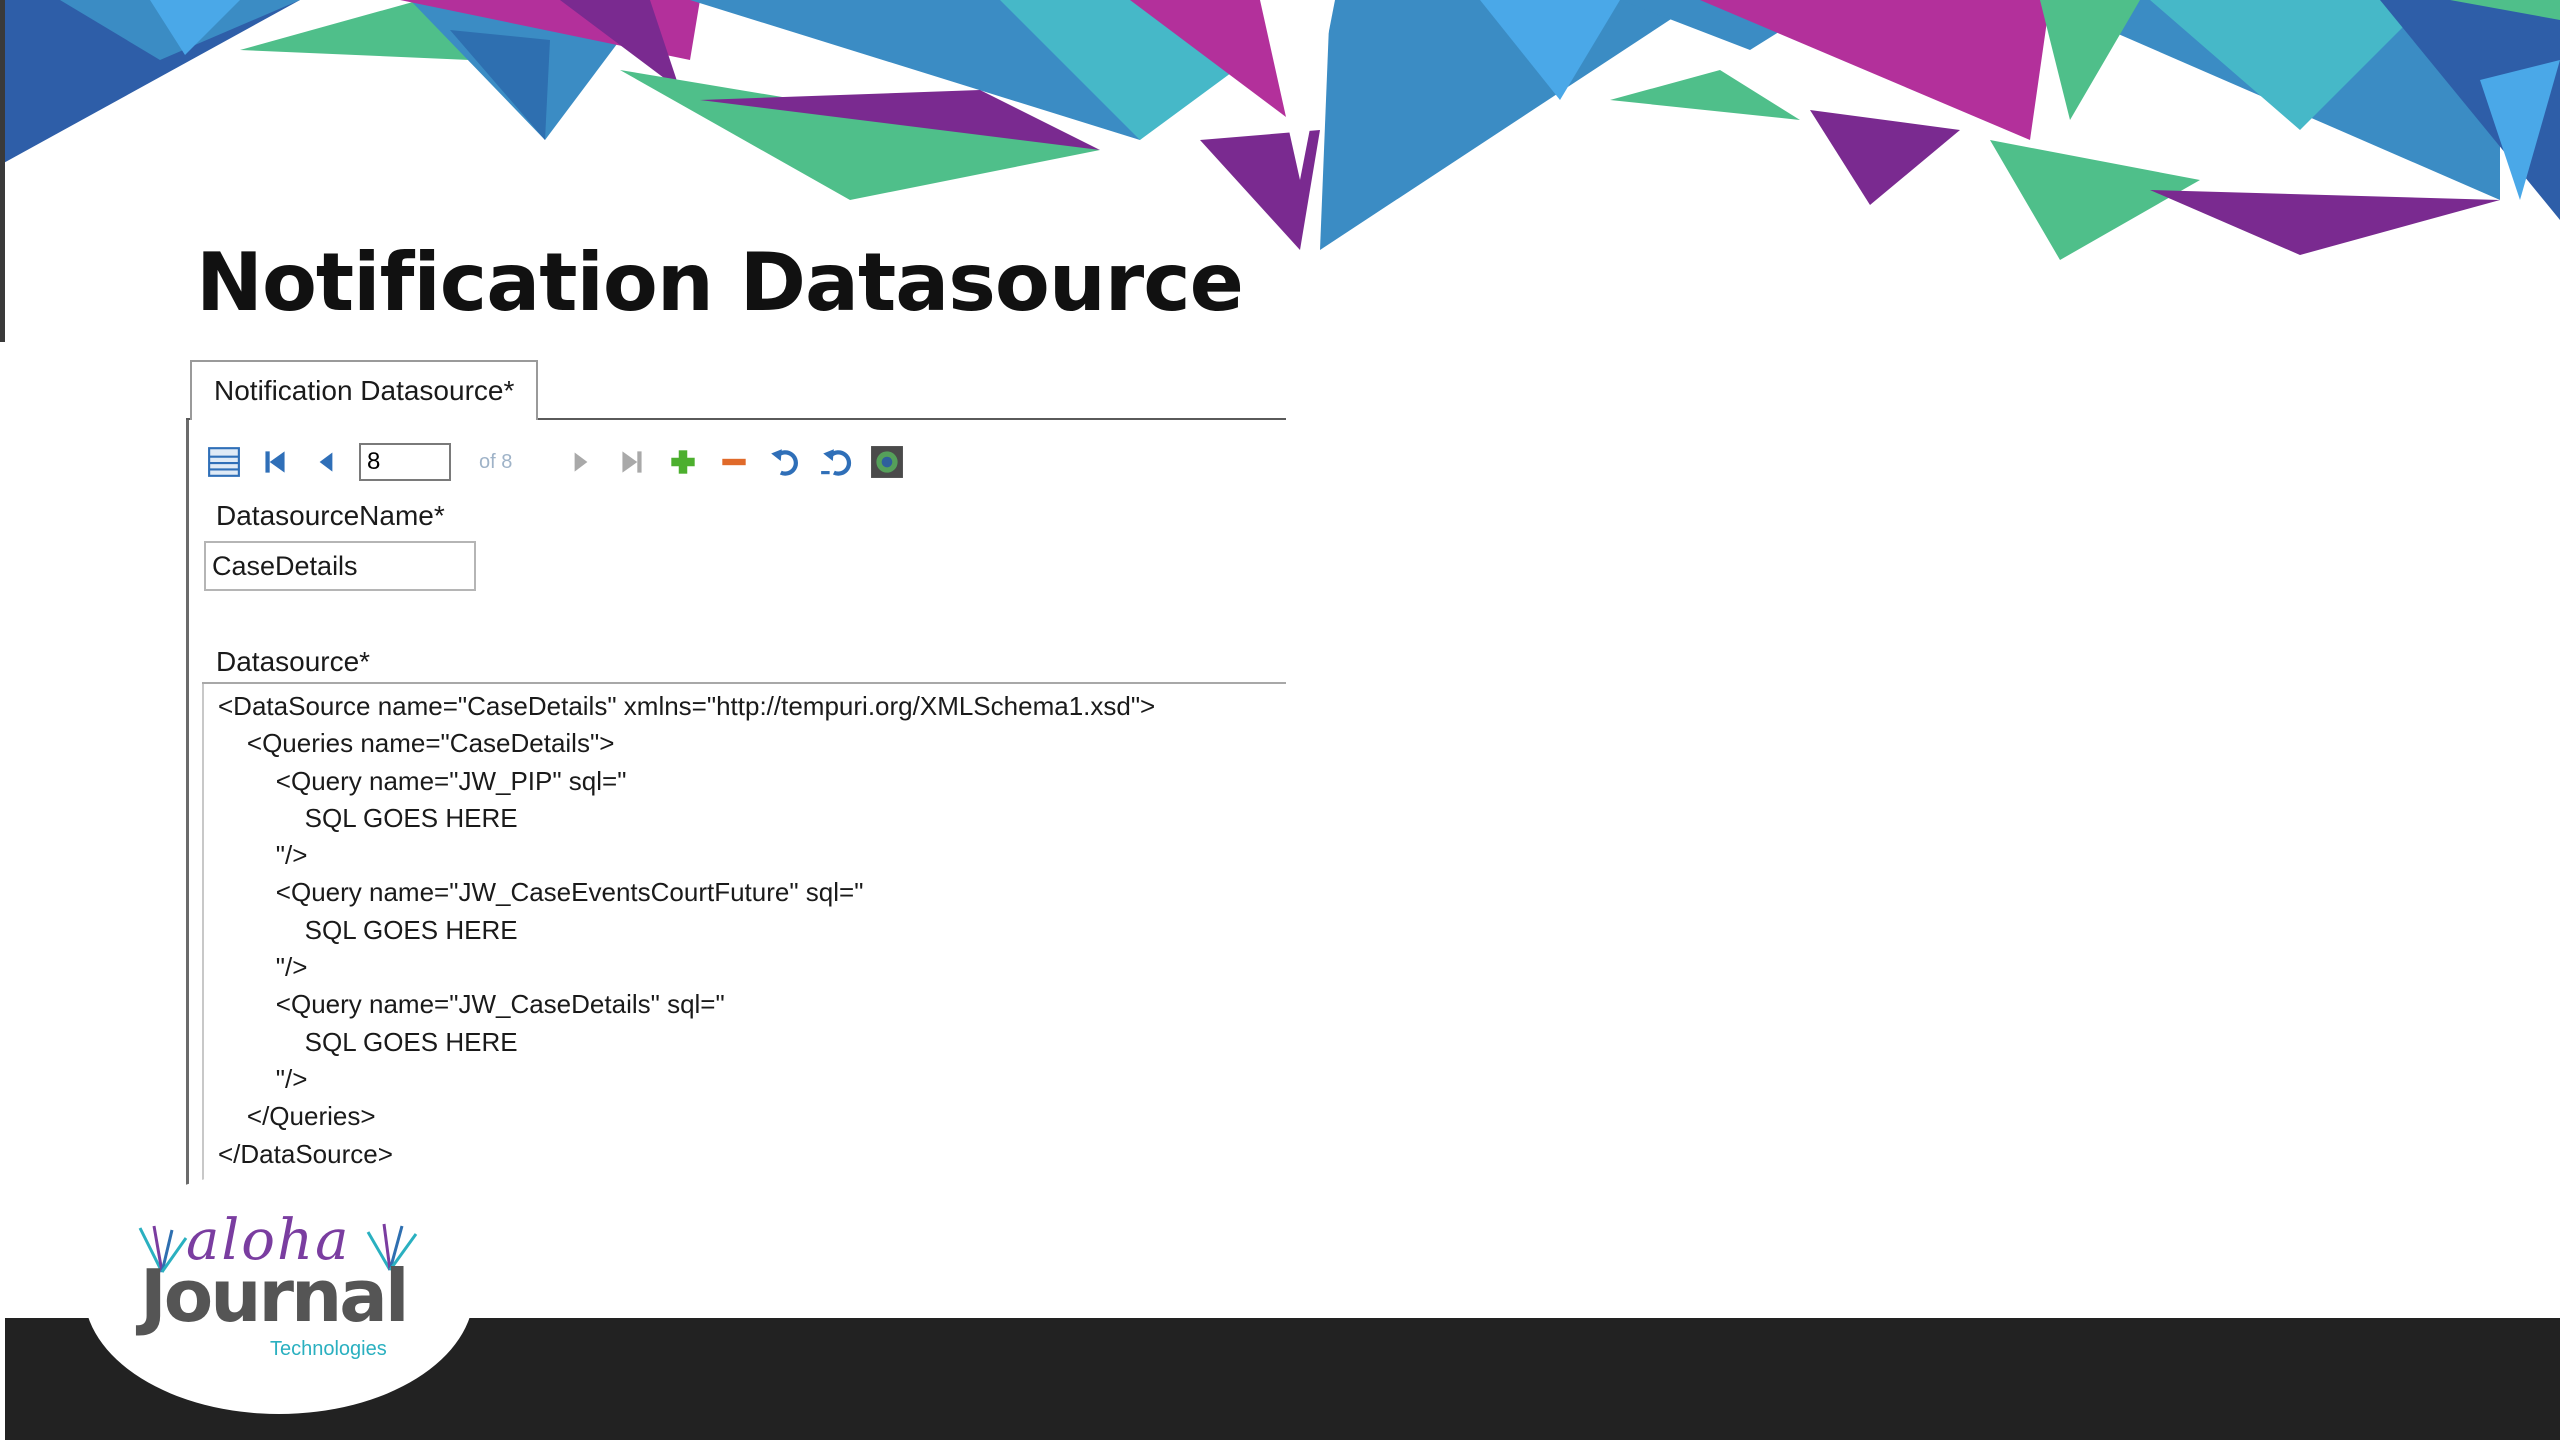 The height and width of the screenshot is (1440, 2560). What do you see at coordinates (632, 462) in the screenshot?
I see `last-record-icon` at bounding box center [632, 462].